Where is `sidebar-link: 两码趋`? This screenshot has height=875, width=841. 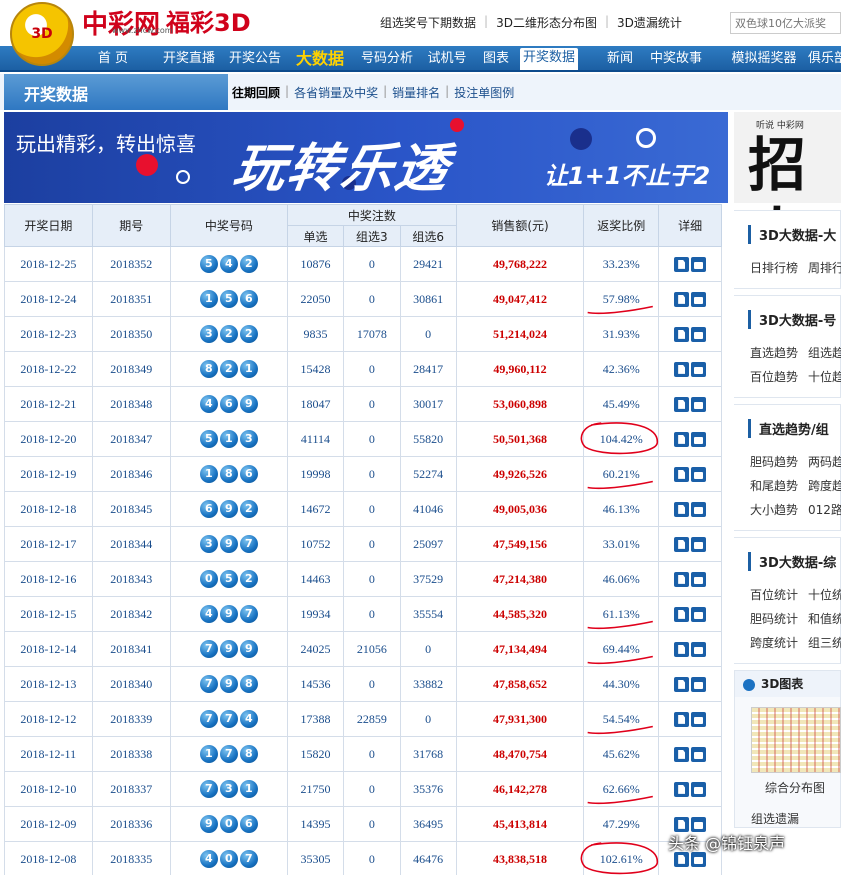
sidebar-link: 两码趋 is located at coordinates (824, 462).